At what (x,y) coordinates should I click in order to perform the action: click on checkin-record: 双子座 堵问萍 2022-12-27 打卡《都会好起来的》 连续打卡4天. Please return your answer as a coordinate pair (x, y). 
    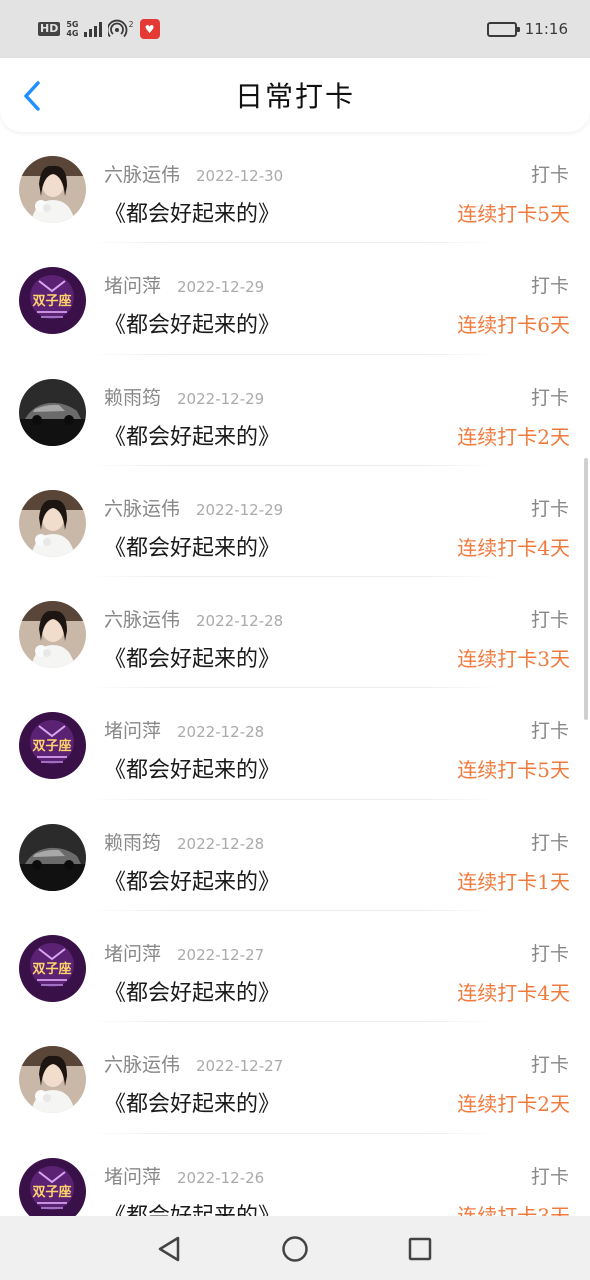
    Looking at the image, I should click on (295, 967).